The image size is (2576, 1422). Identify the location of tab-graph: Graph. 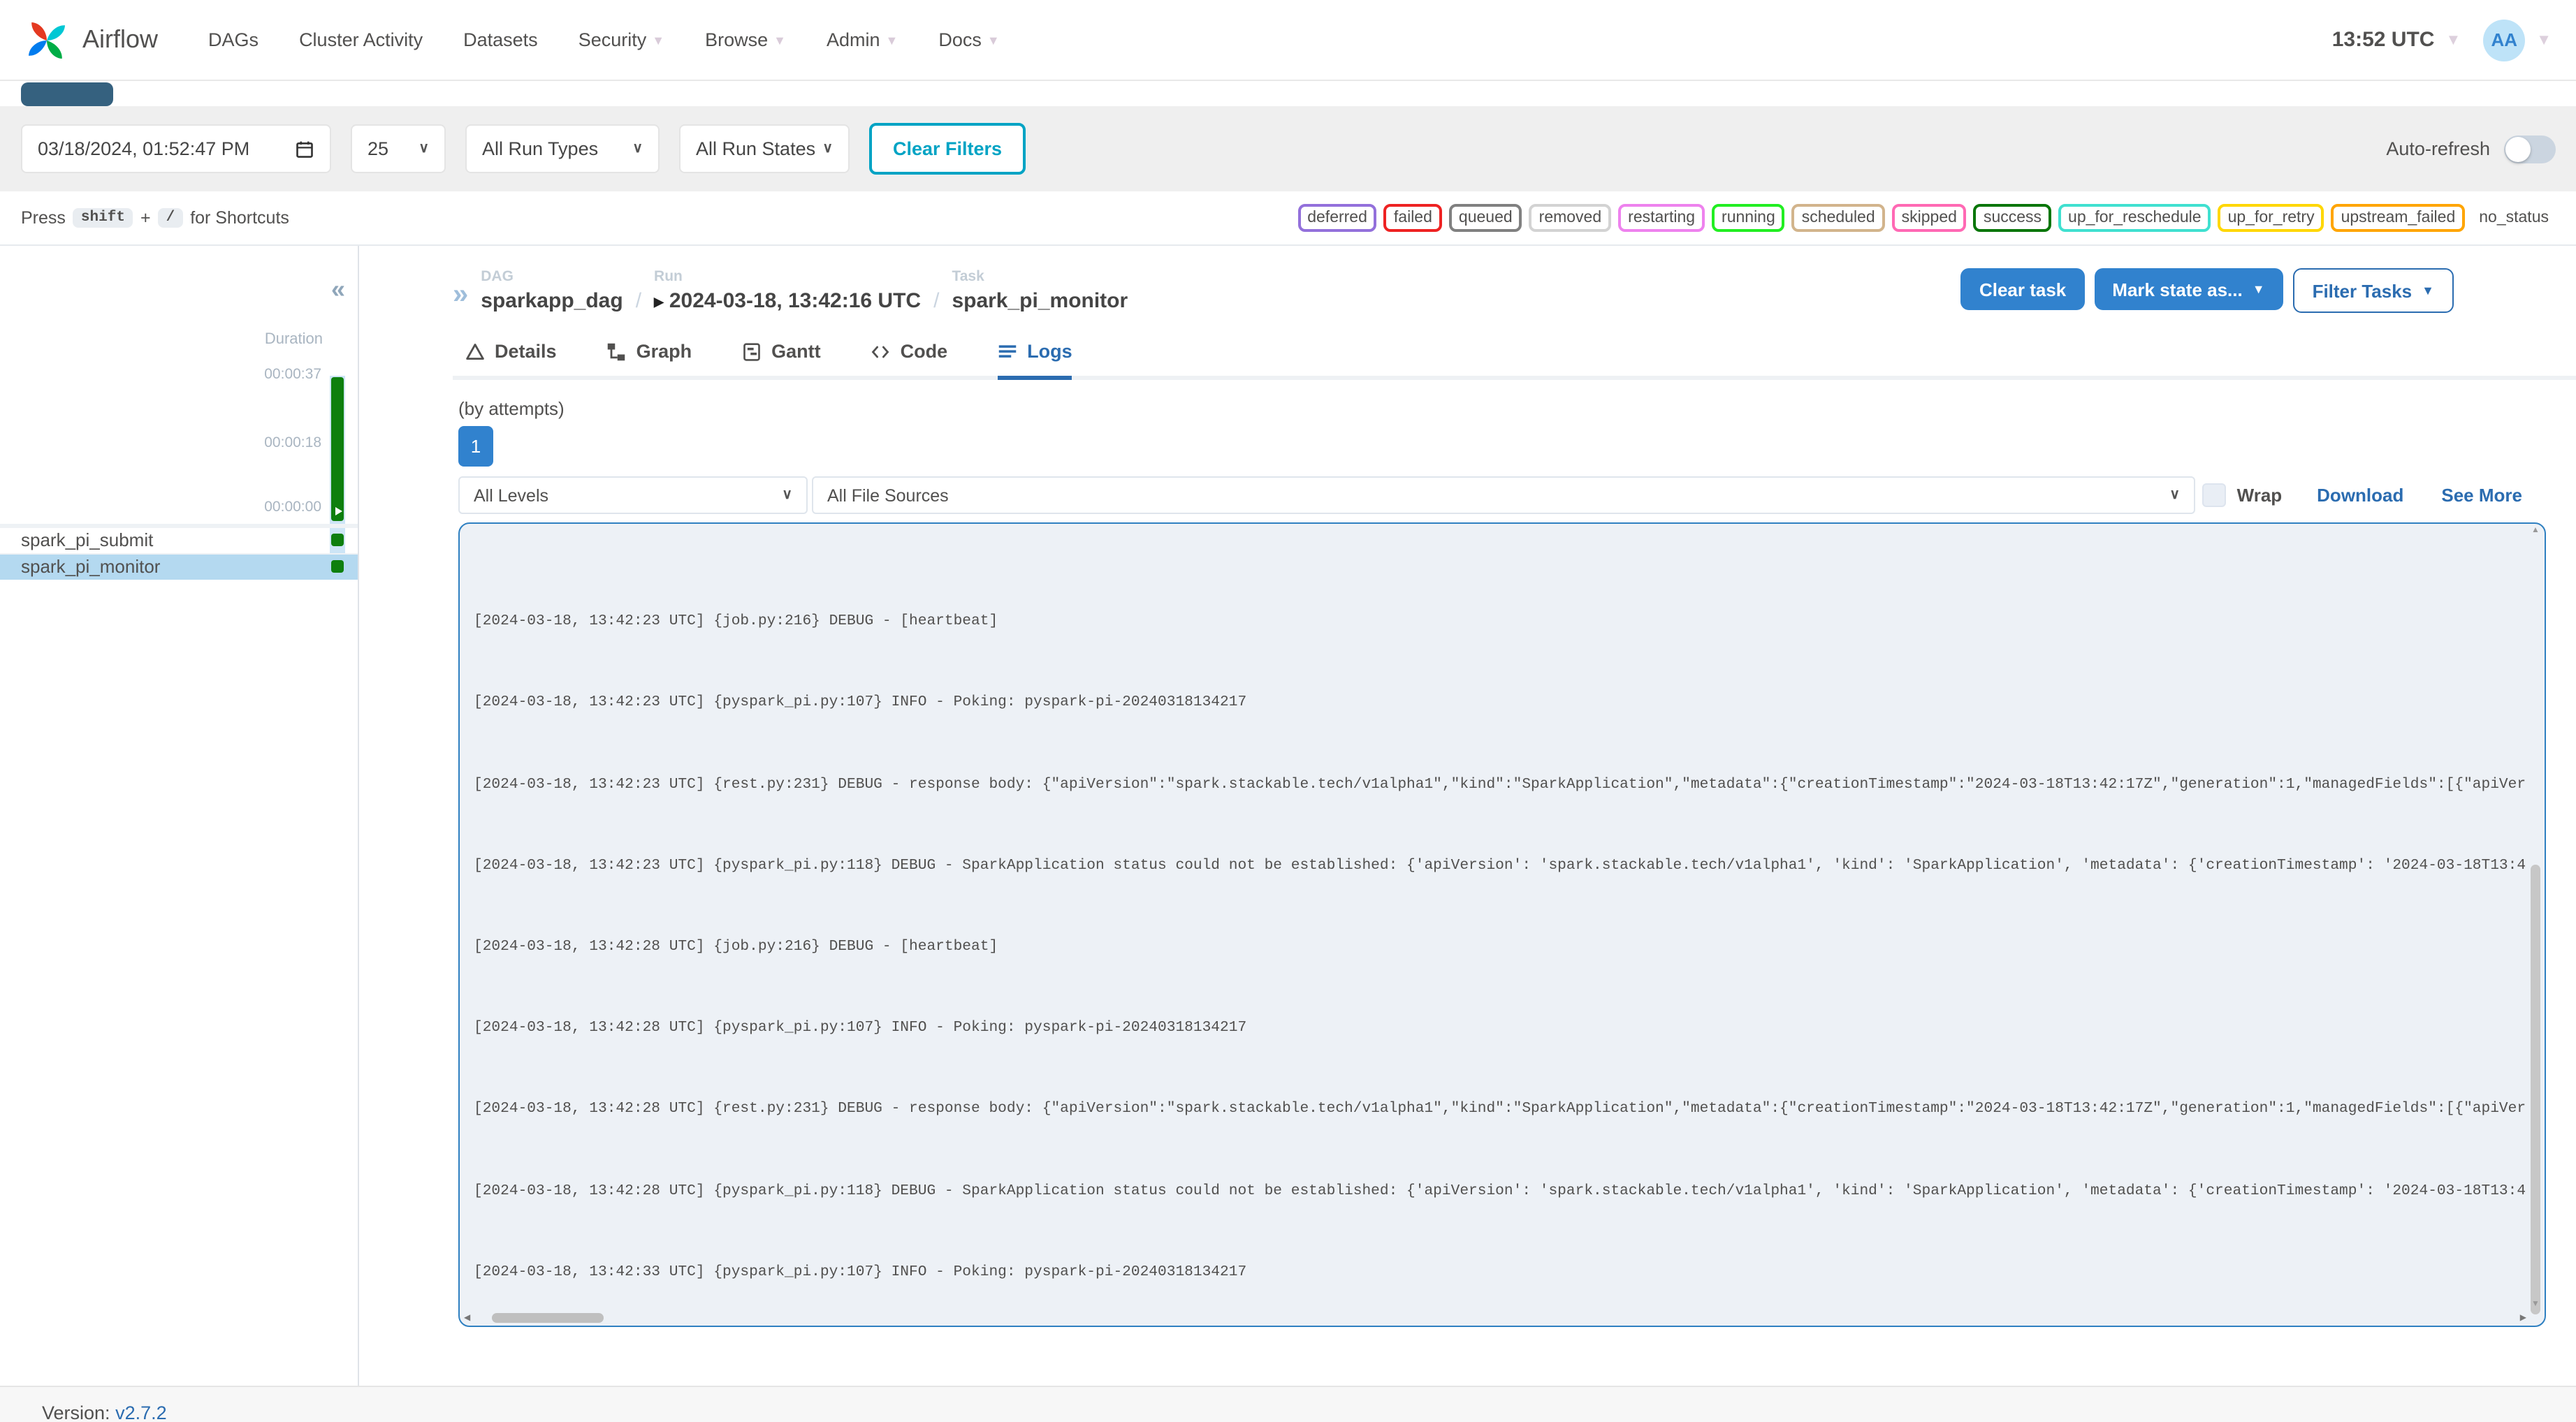
(649, 360).